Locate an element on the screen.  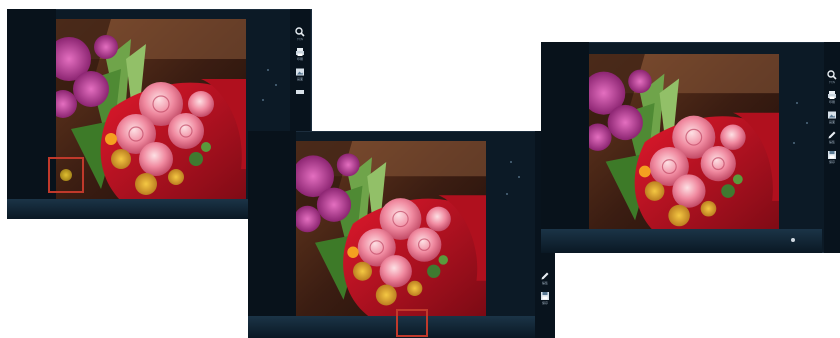
page-indicator is located at coordinates (793, 240).